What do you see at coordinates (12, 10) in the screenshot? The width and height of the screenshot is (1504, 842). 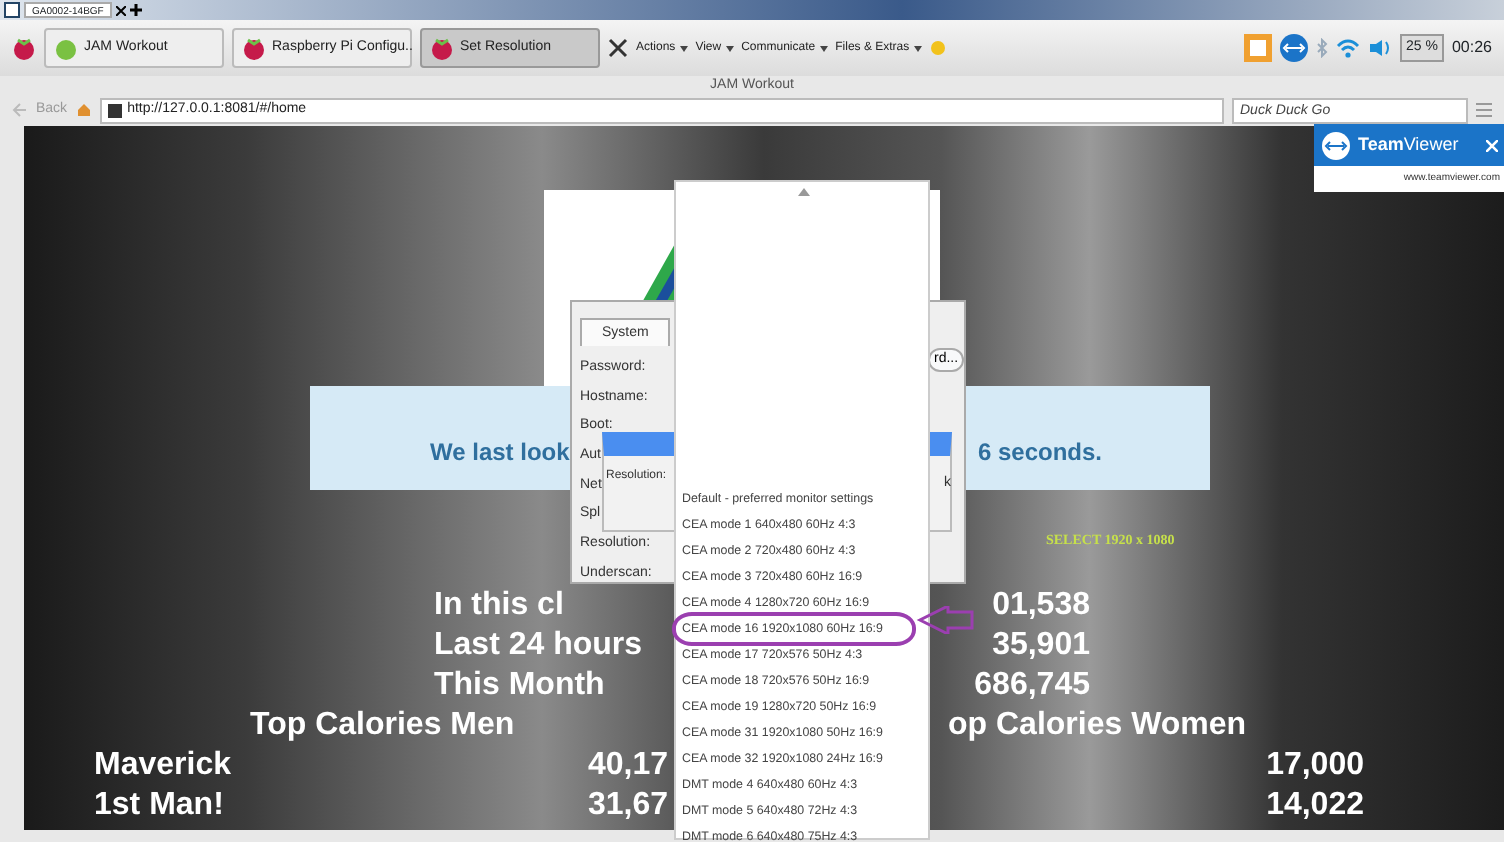 I see `window-icon` at bounding box center [12, 10].